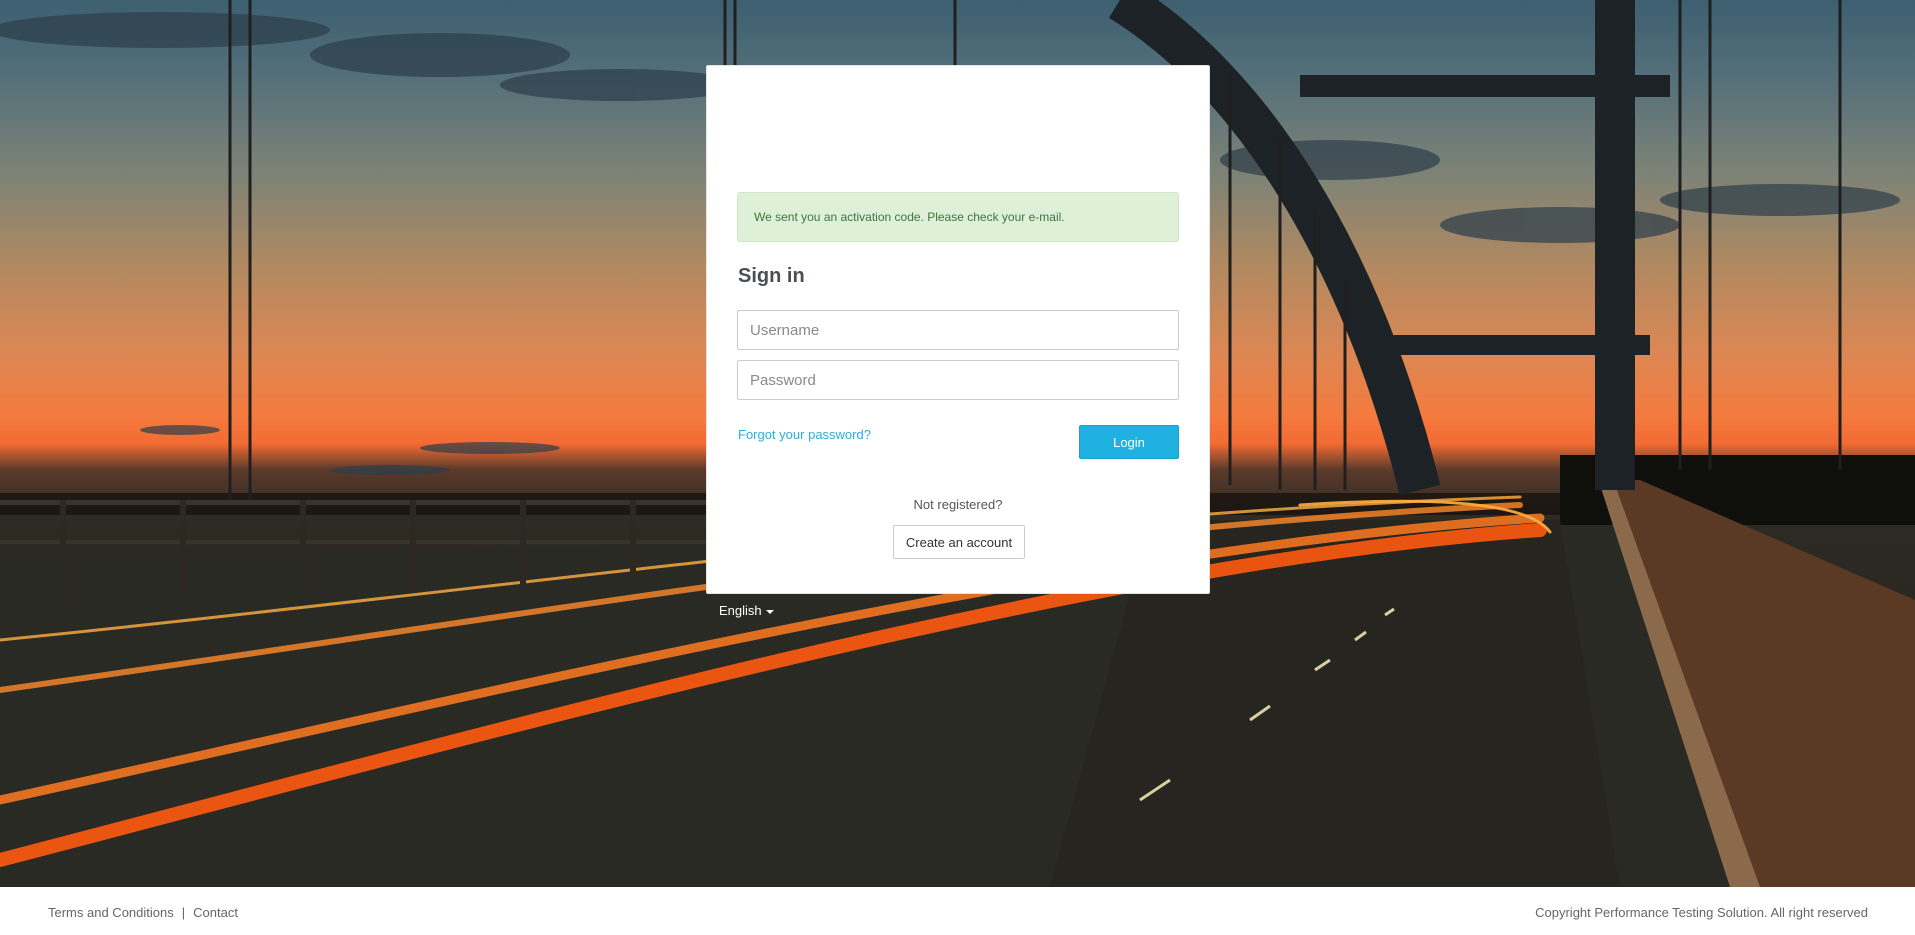  I want to click on sign-in-title: Sign in, so click(771, 276).